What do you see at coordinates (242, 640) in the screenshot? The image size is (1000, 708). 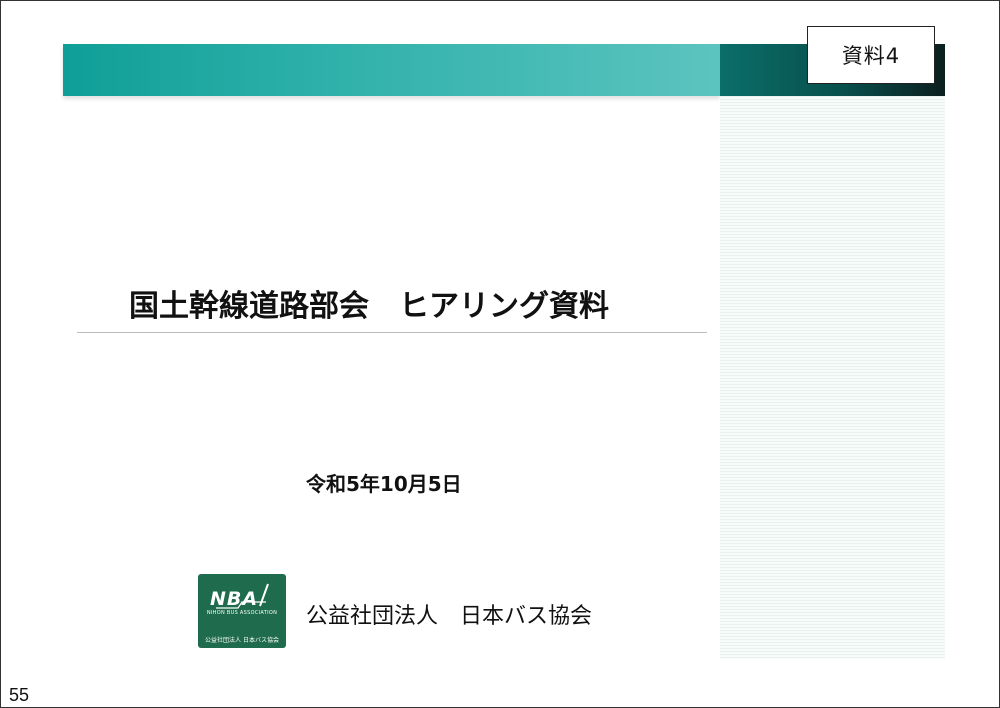 I see `logo-footer: 公益社団法人 日本バス協会` at bounding box center [242, 640].